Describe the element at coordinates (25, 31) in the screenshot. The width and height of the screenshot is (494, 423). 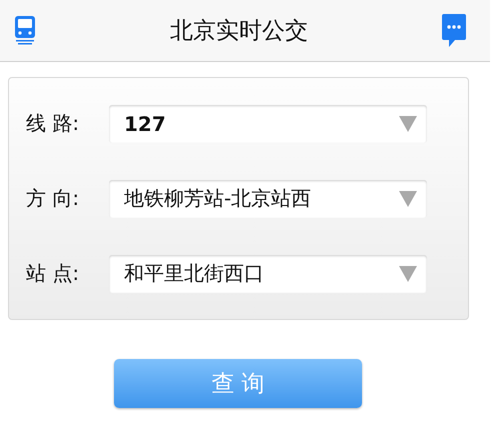
I see `train-icon` at that location.